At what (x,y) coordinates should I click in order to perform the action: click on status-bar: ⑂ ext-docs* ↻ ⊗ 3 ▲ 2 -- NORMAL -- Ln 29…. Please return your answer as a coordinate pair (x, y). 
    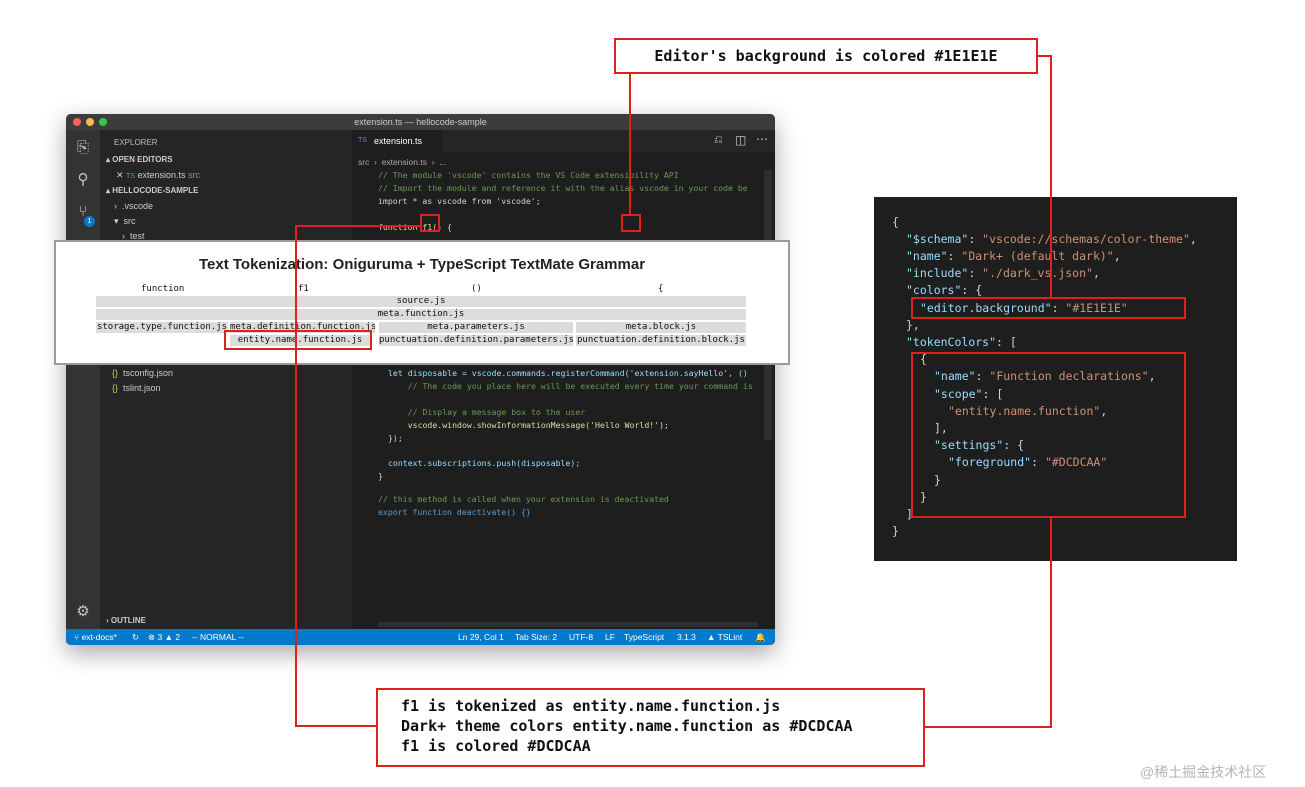
    Looking at the image, I should click on (420, 637).